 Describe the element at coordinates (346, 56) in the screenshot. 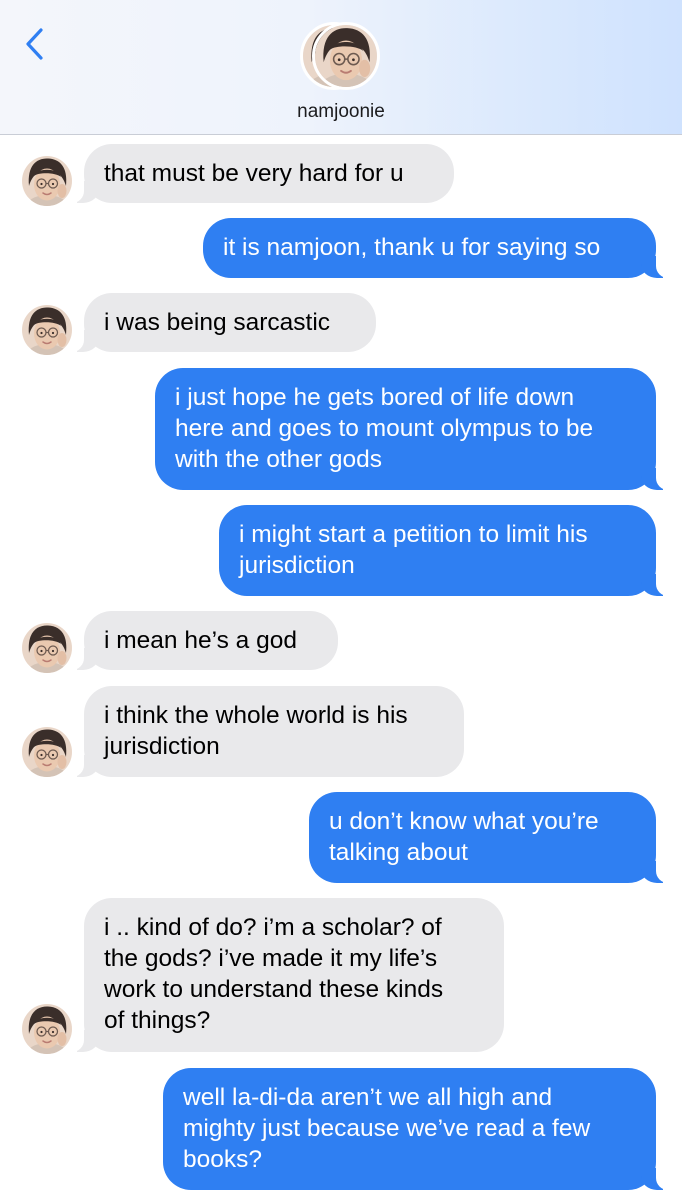

I see `contact-avatar-photo` at that location.